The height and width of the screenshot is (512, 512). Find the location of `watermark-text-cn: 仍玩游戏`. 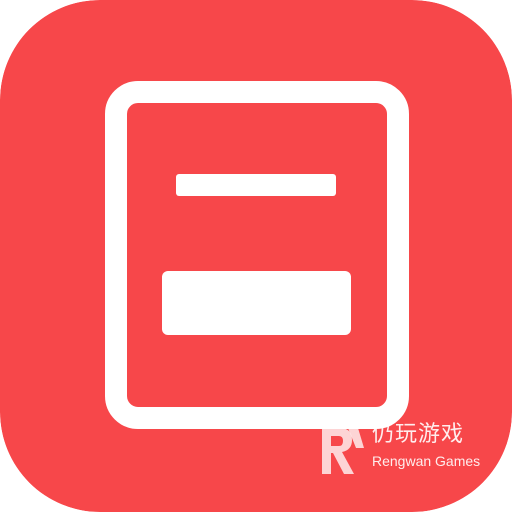

watermark-text-cn: 仍玩游戏 is located at coordinates (418, 434).